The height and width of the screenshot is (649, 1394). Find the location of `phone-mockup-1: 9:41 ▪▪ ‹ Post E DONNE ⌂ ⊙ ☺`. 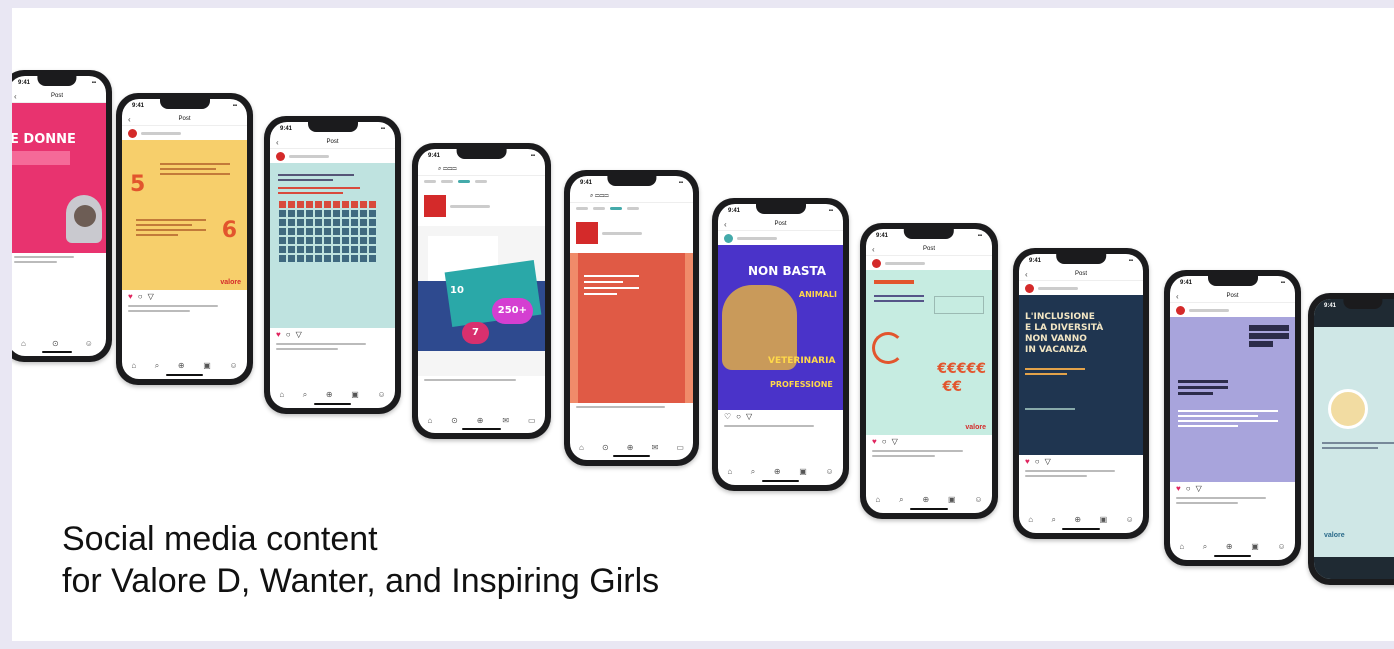

phone-mockup-1: 9:41 ▪▪ ‹ Post E DONNE ⌂ ⊙ ☺ is located at coordinates (62, 216).